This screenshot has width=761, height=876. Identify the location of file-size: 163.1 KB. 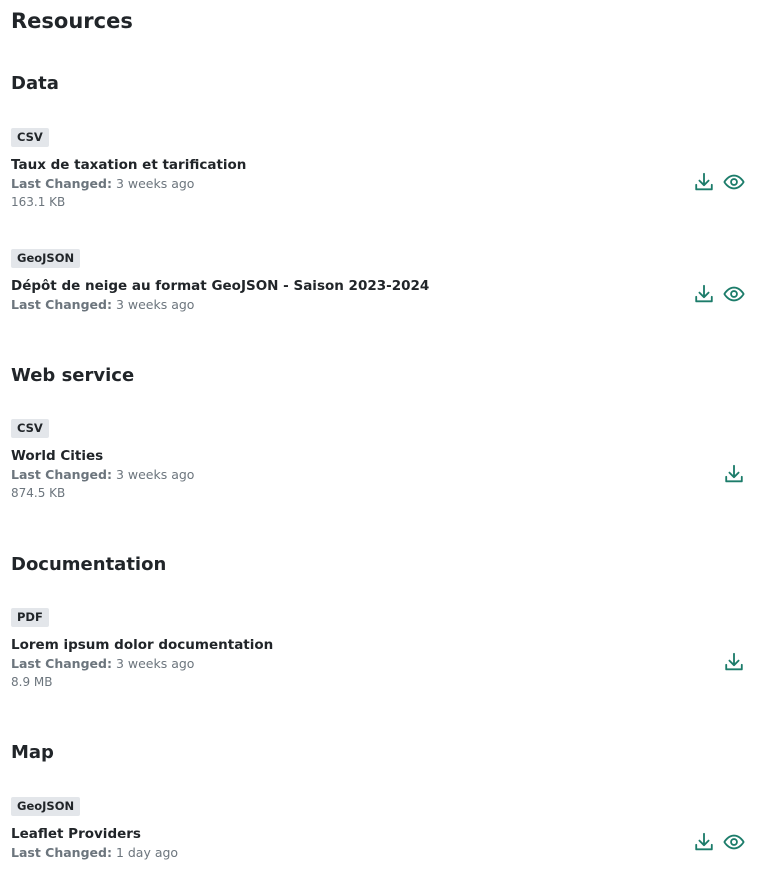
(38, 202).